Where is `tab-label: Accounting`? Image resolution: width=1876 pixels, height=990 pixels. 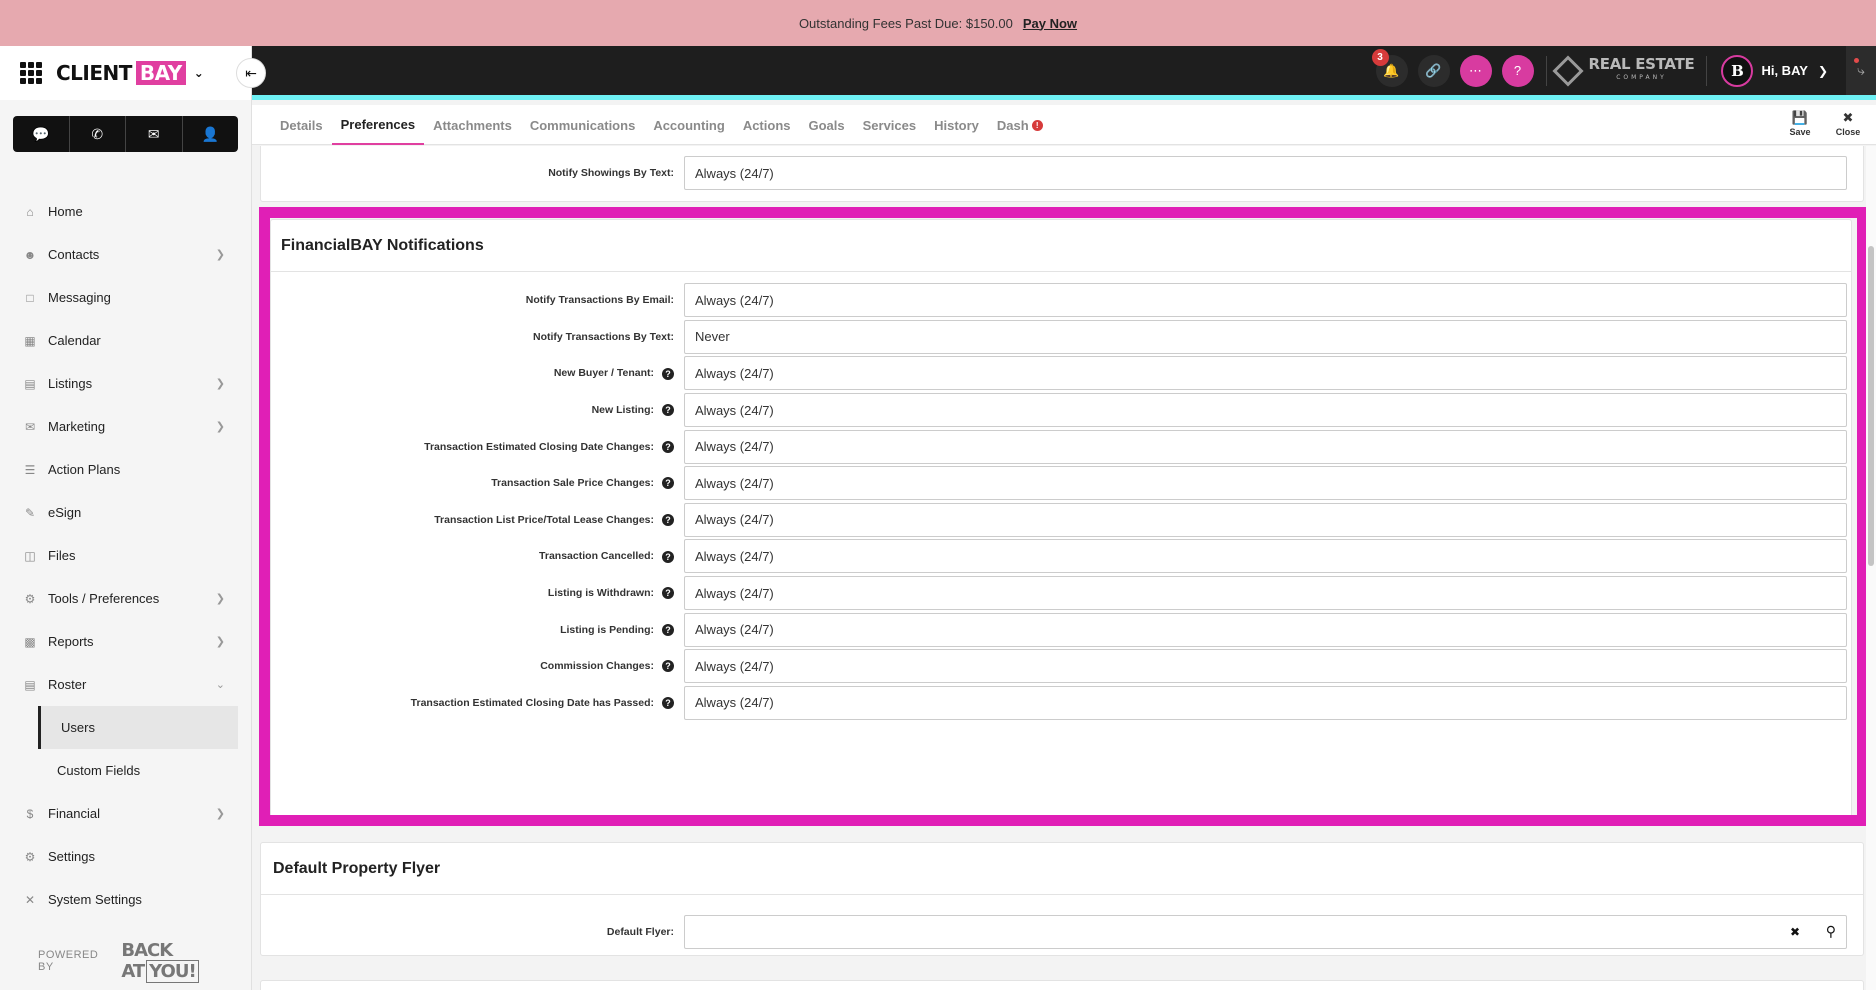
tab-label: Accounting is located at coordinates (689, 125).